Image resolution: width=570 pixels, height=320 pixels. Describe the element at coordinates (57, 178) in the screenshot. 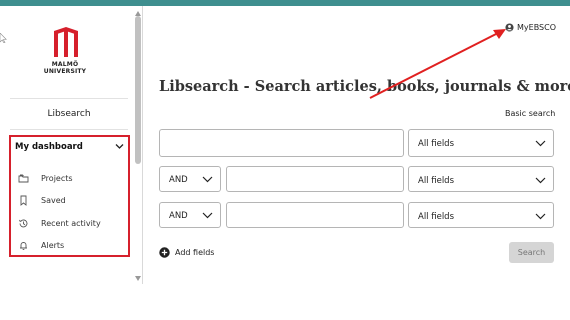

I see `sidebar-item-label: Projects` at that location.